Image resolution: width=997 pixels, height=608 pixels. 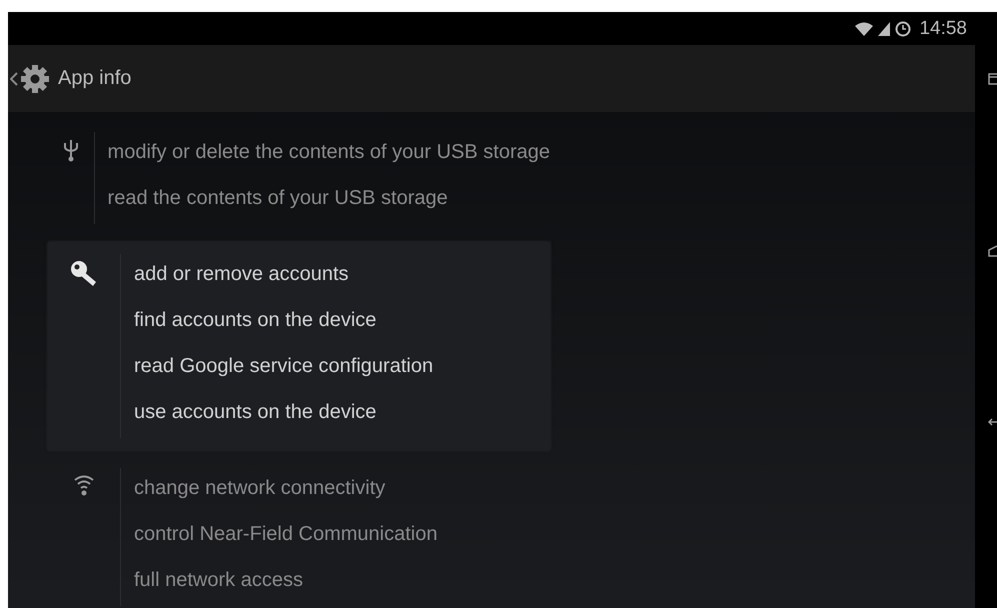 I want to click on wifi-signal-icon, so click(x=864, y=29).